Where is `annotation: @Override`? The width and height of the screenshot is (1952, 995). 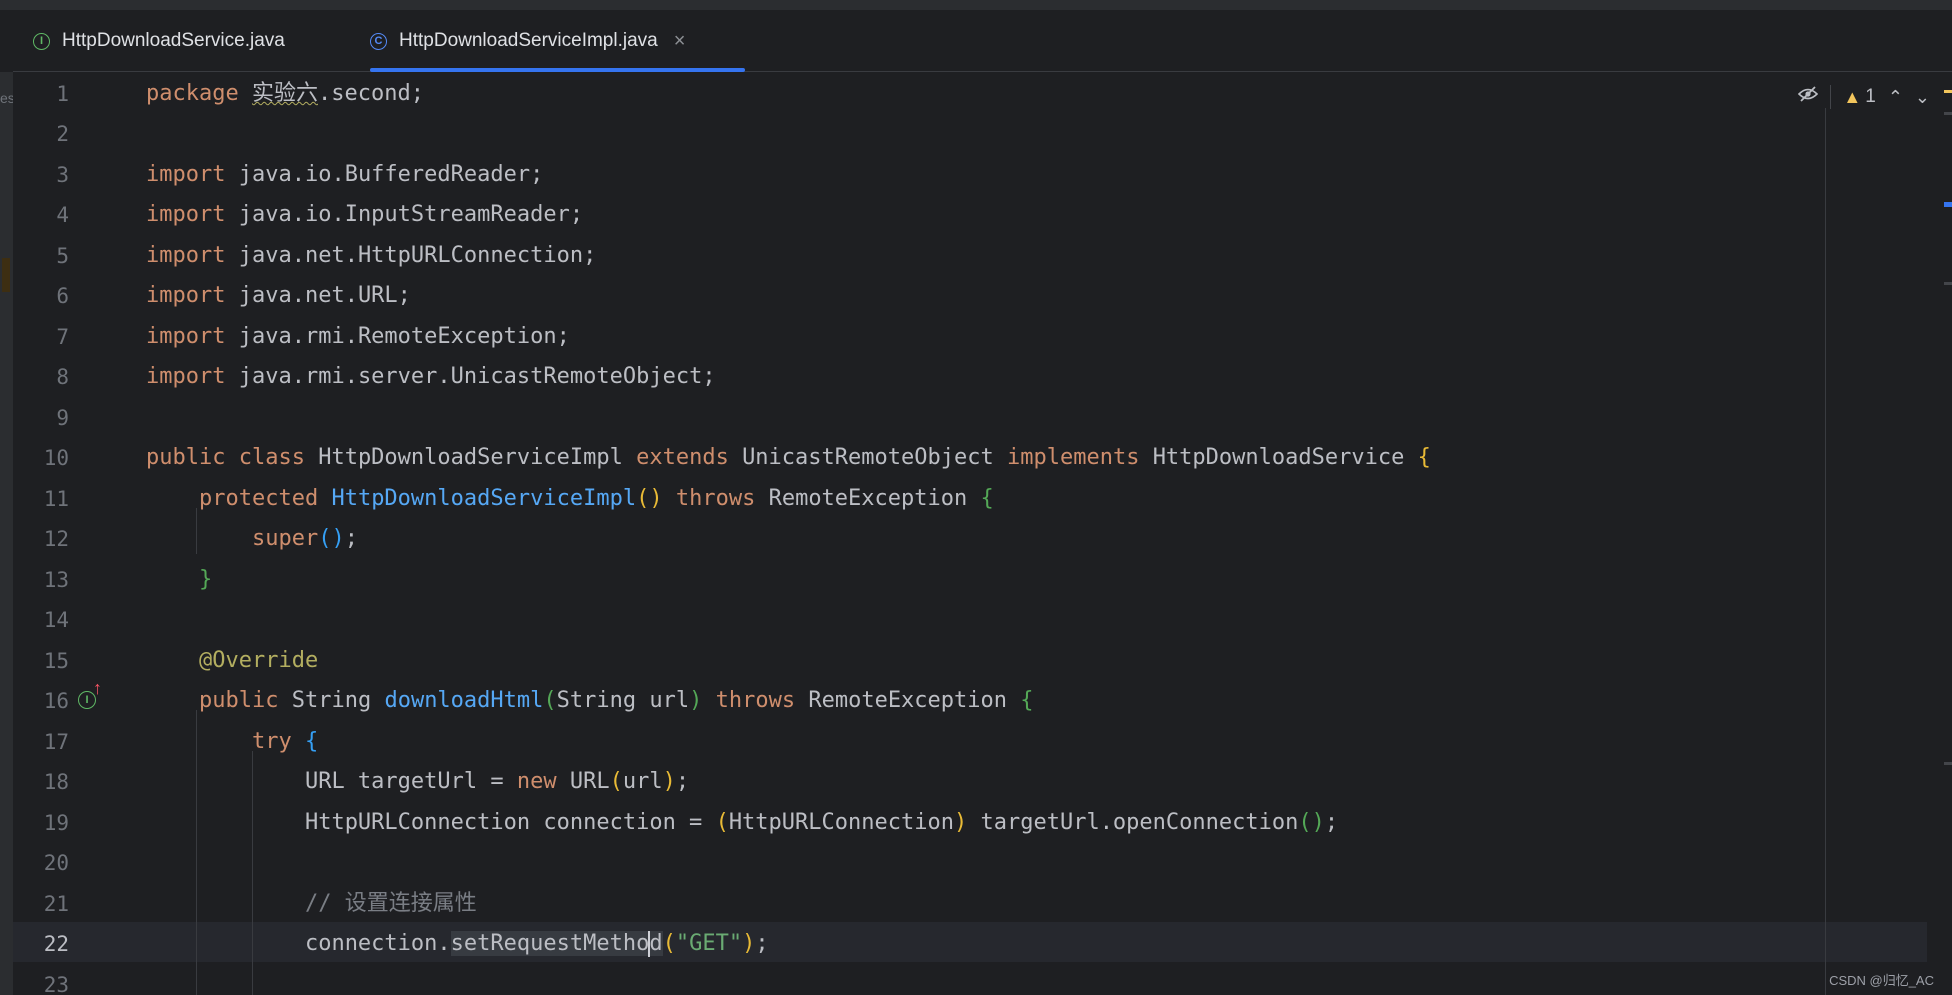 annotation: @Override is located at coordinates (258, 660).